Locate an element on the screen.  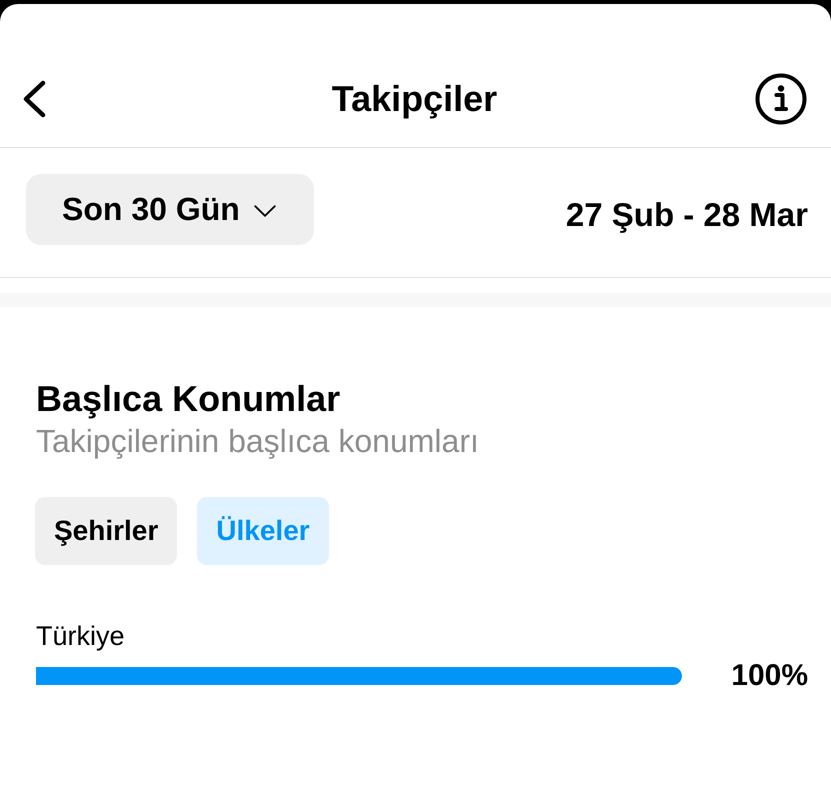
location-tab: Şehirler is located at coordinates (106, 531).